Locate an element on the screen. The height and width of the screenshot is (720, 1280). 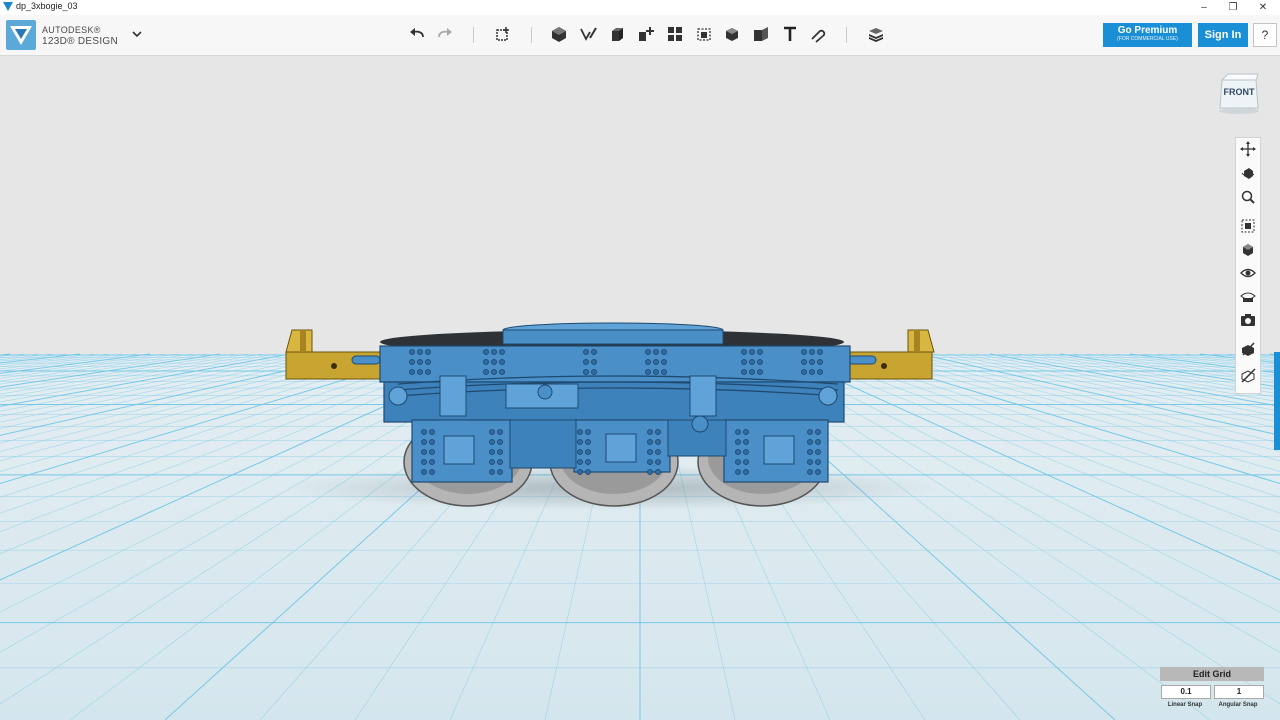
material-toggle-icon is located at coordinates (1248, 349).